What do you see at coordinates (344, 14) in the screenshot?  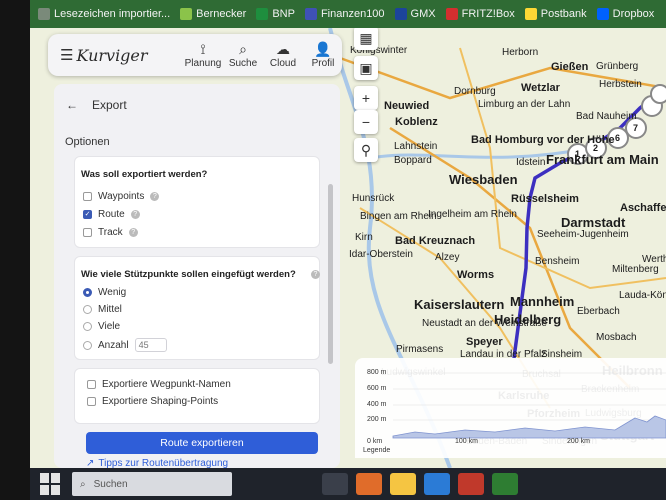 I see `bookmark: Finanzen100` at bounding box center [344, 14].